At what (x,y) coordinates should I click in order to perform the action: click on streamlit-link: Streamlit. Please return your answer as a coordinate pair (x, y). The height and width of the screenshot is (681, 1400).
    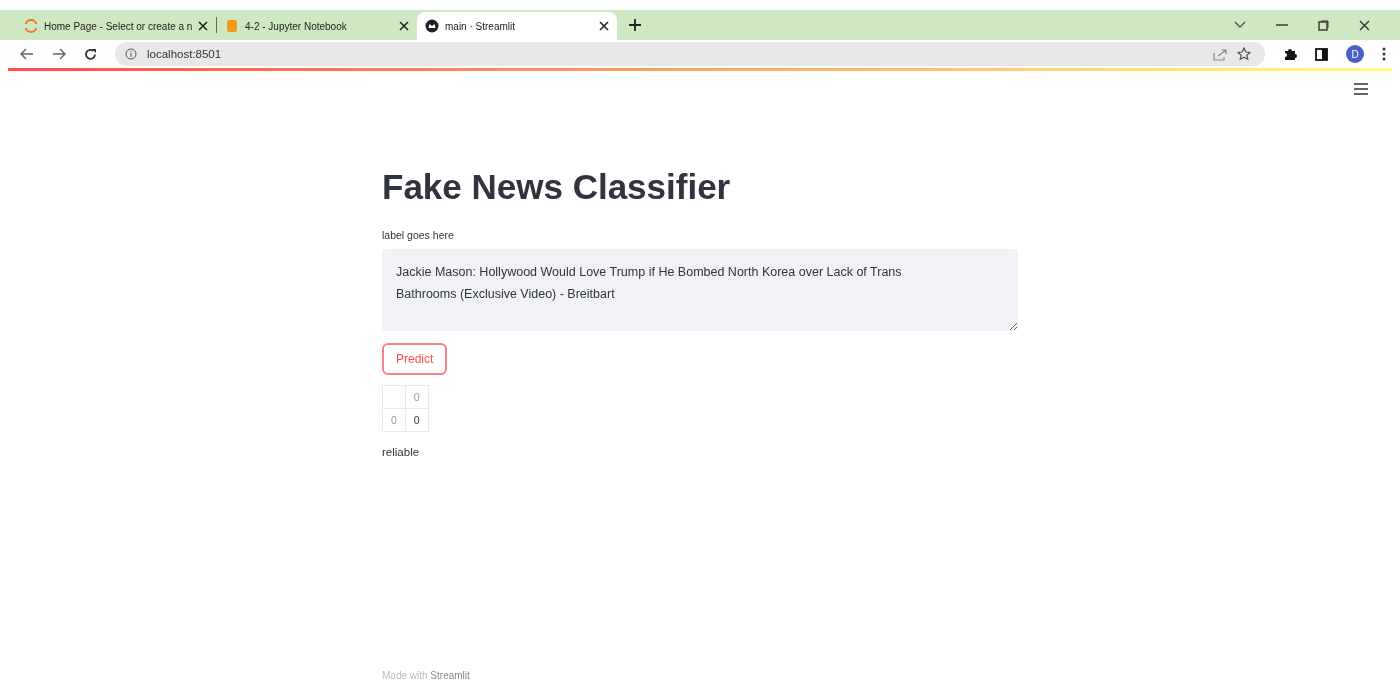
    Looking at the image, I should click on (450, 675).